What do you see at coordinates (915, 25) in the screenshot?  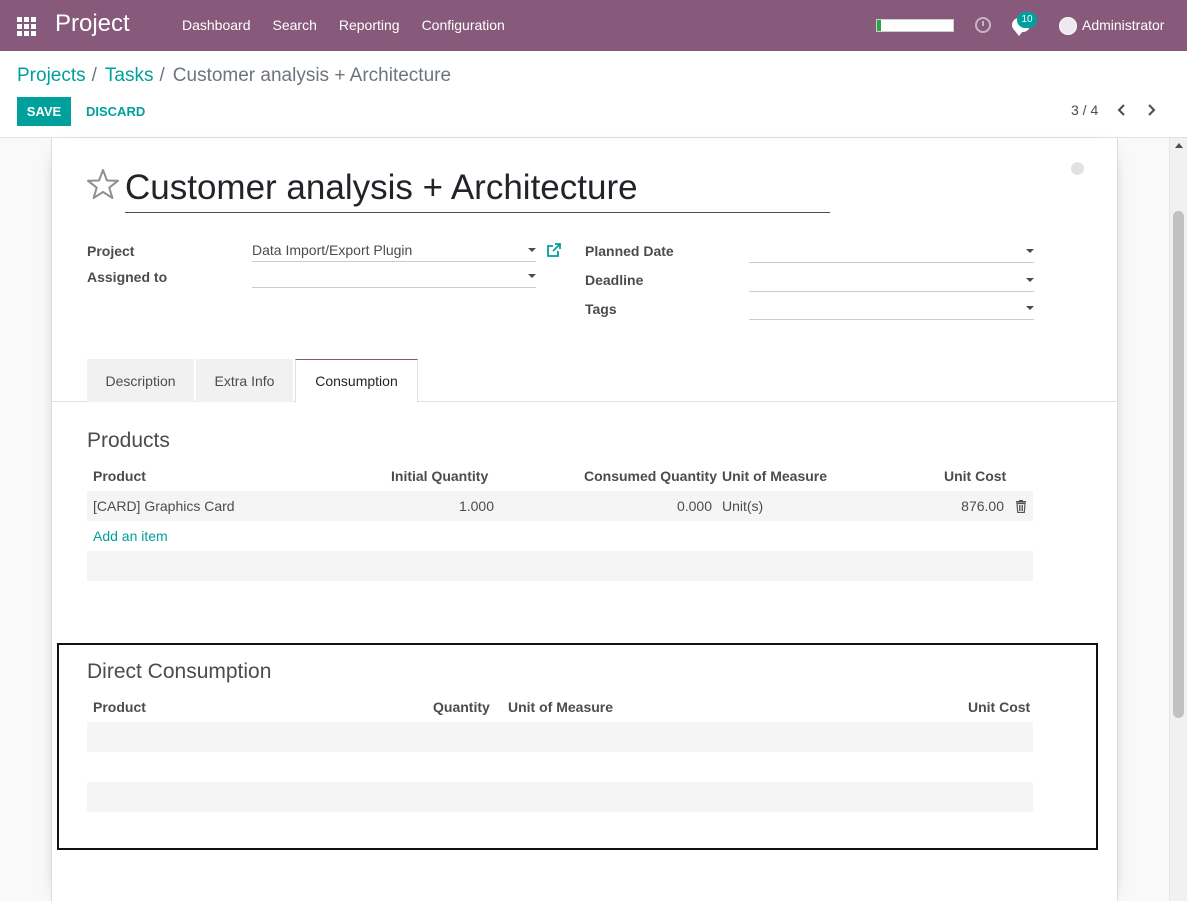 I see `loading-progress-bar` at bounding box center [915, 25].